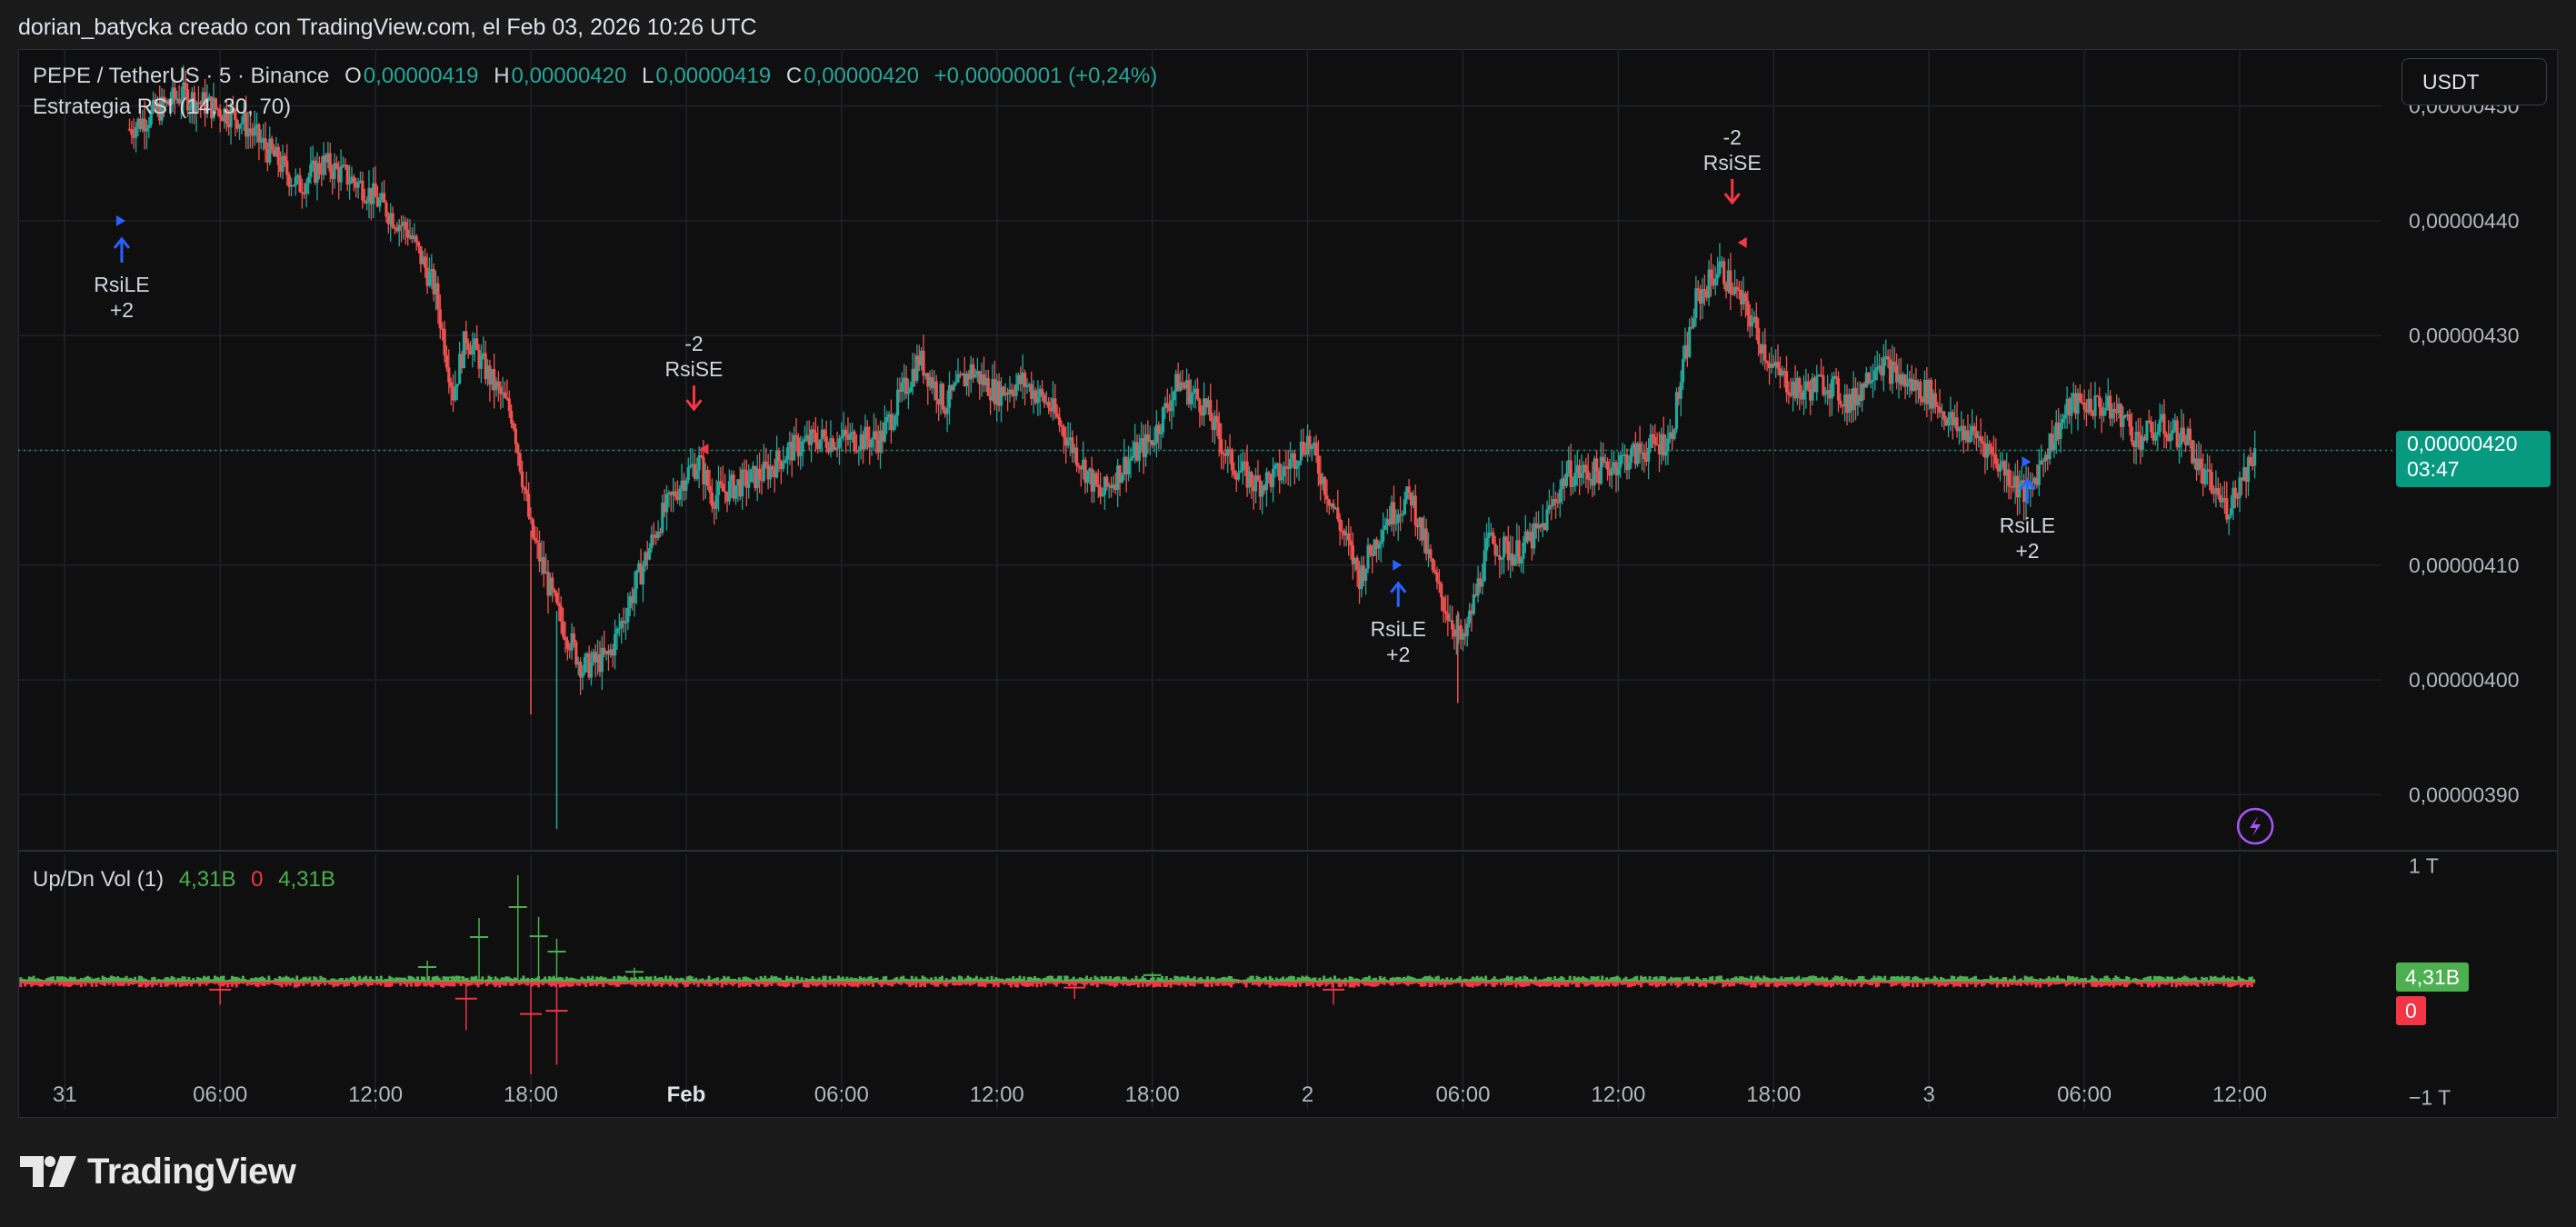  What do you see at coordinates (207, 880) in the screenshot?
I see `volume-up-value: 4,31B` at bounding box center [207, 880].